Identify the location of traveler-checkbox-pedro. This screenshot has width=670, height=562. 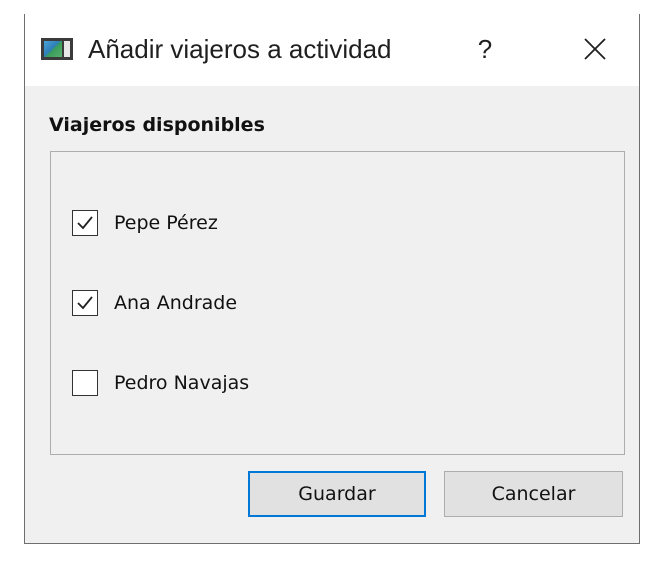
(85, 383).